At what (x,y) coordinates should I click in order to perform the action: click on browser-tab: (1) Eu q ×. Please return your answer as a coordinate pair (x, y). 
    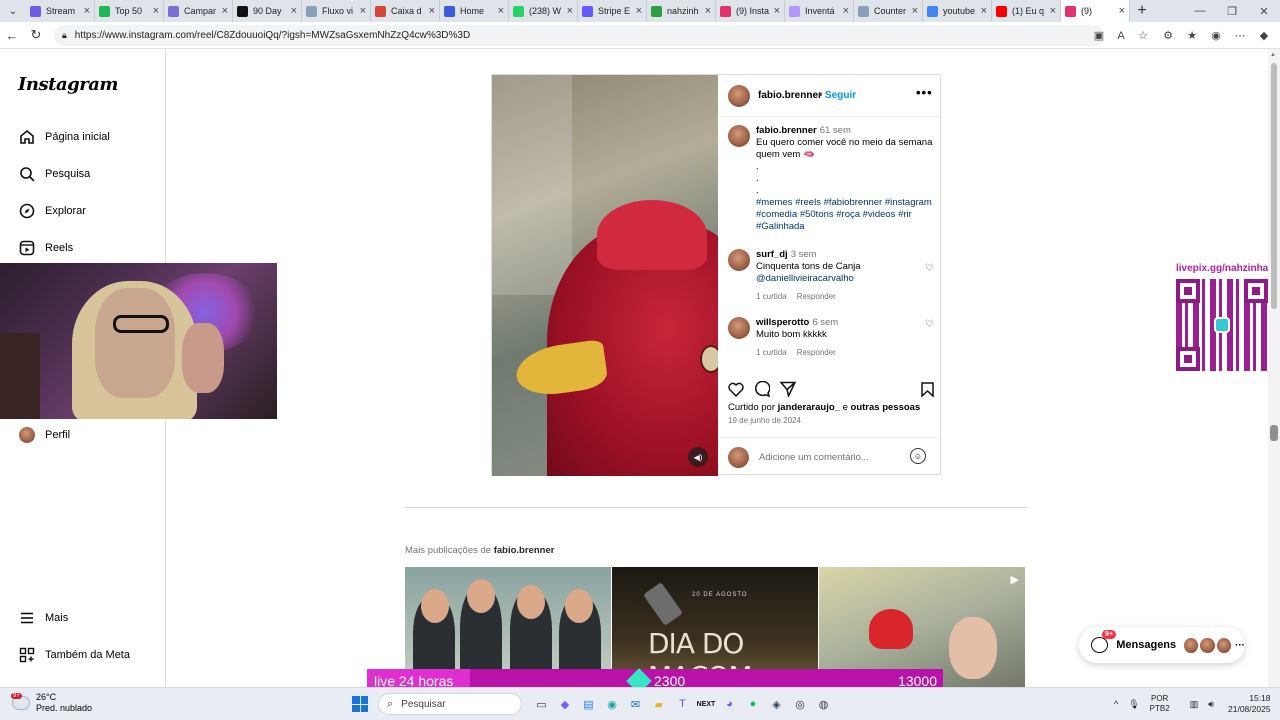
    Looking at the image, I should click on (1026, 11).